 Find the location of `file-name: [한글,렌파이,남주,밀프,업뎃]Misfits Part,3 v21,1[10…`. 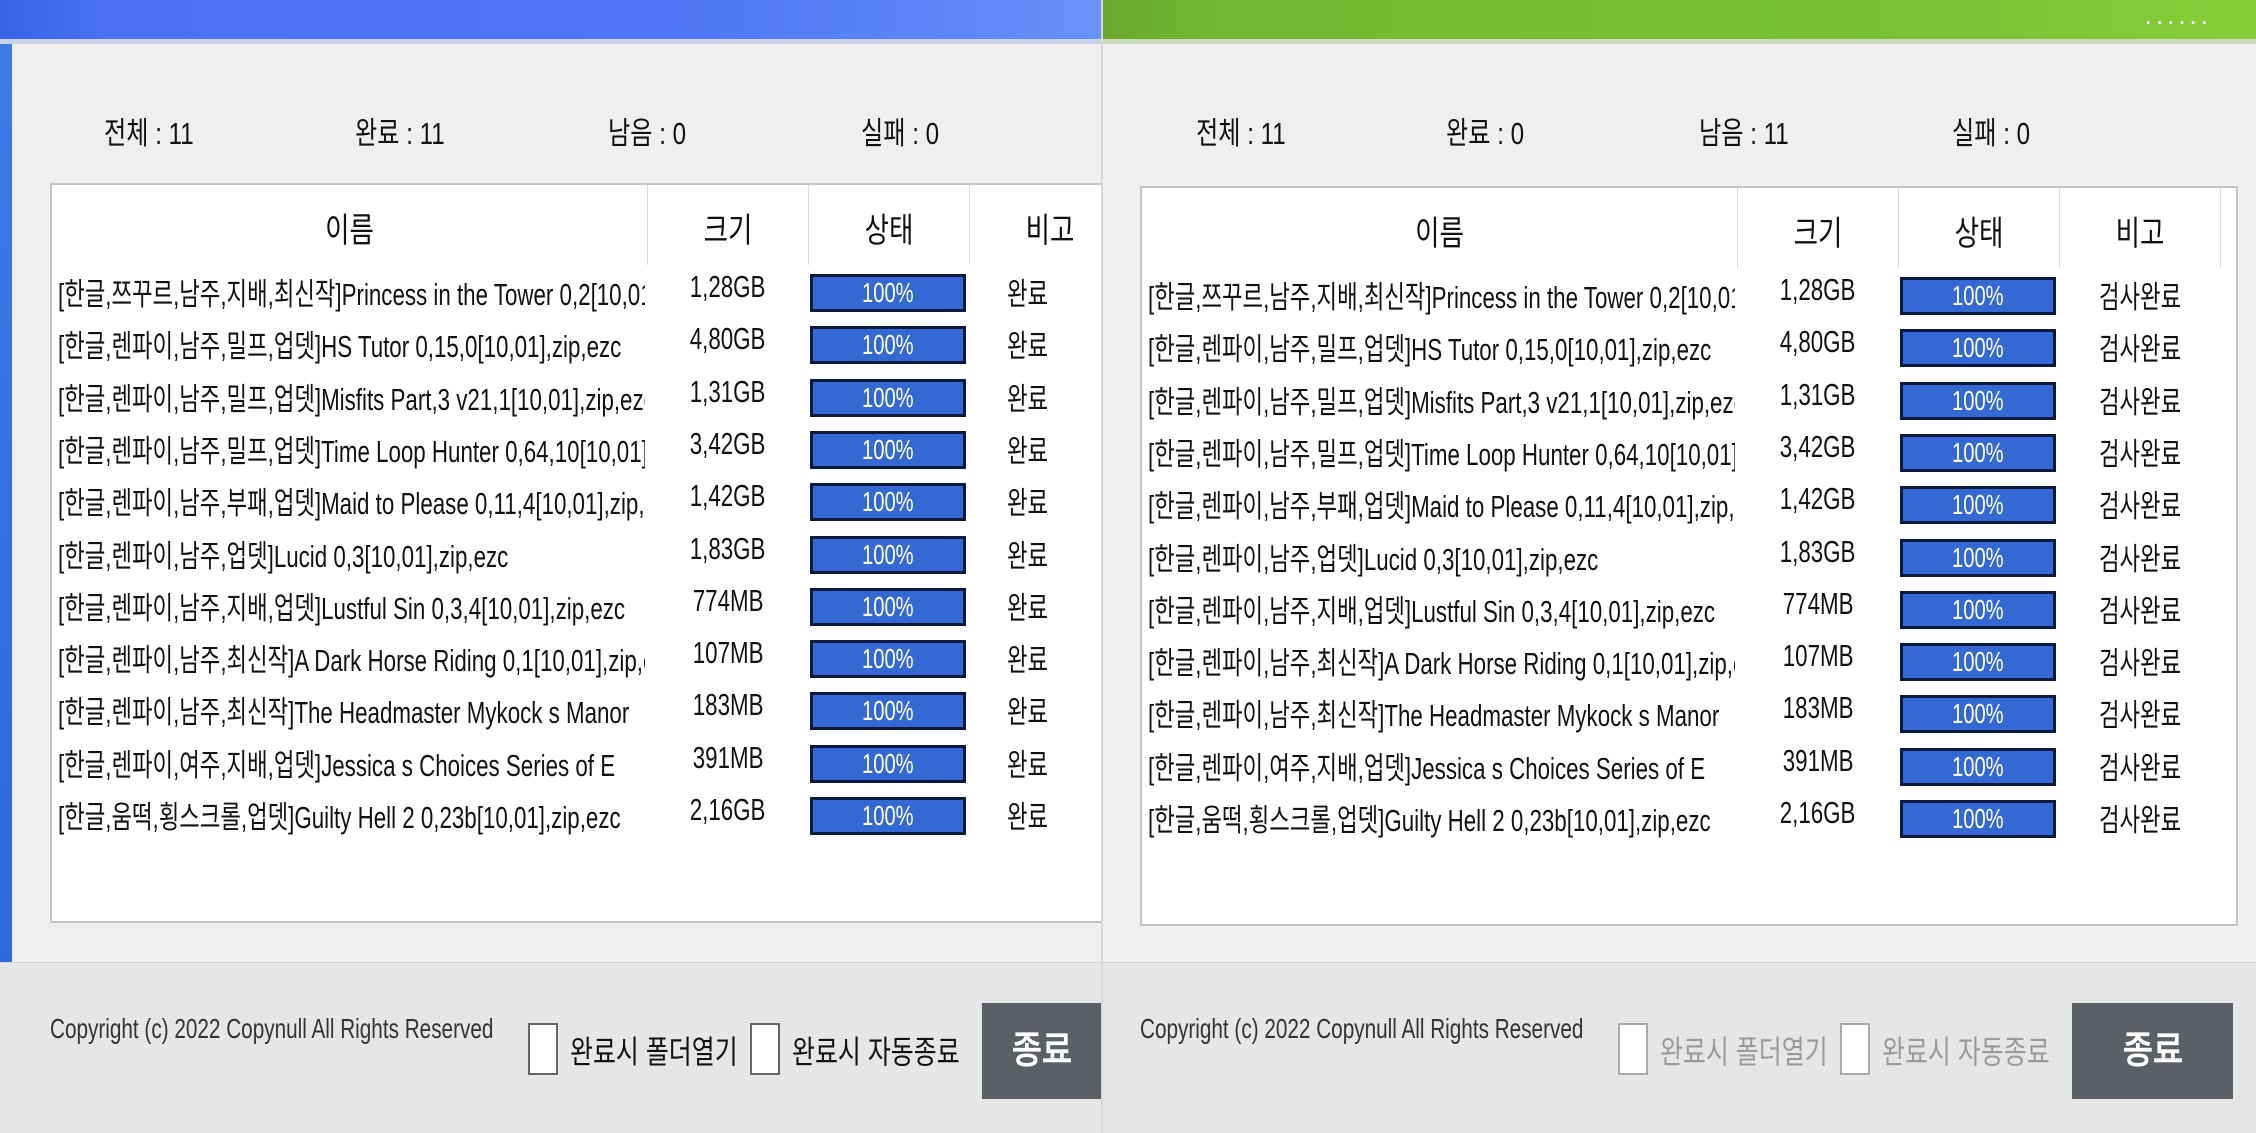

file-name: [한글,렌파이,남주,밀프,업뎃]Misfits Part,3 v21,1[10… is located at coordinates (1441, 402).